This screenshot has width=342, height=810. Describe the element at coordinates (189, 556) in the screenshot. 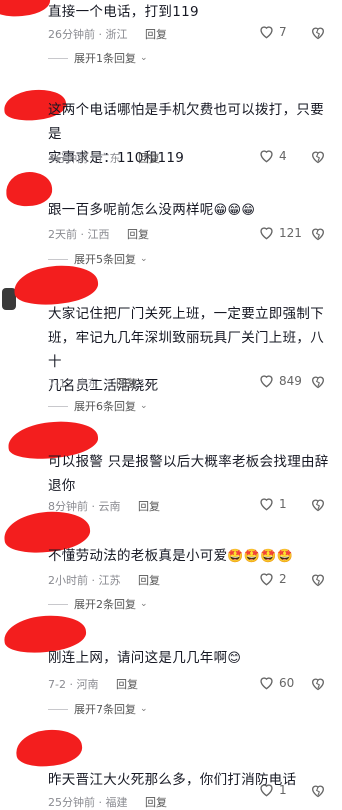

I see `comment-text: 不懂劳动法的老板真是小可爱🤩🤩🤩🤩` at that location.